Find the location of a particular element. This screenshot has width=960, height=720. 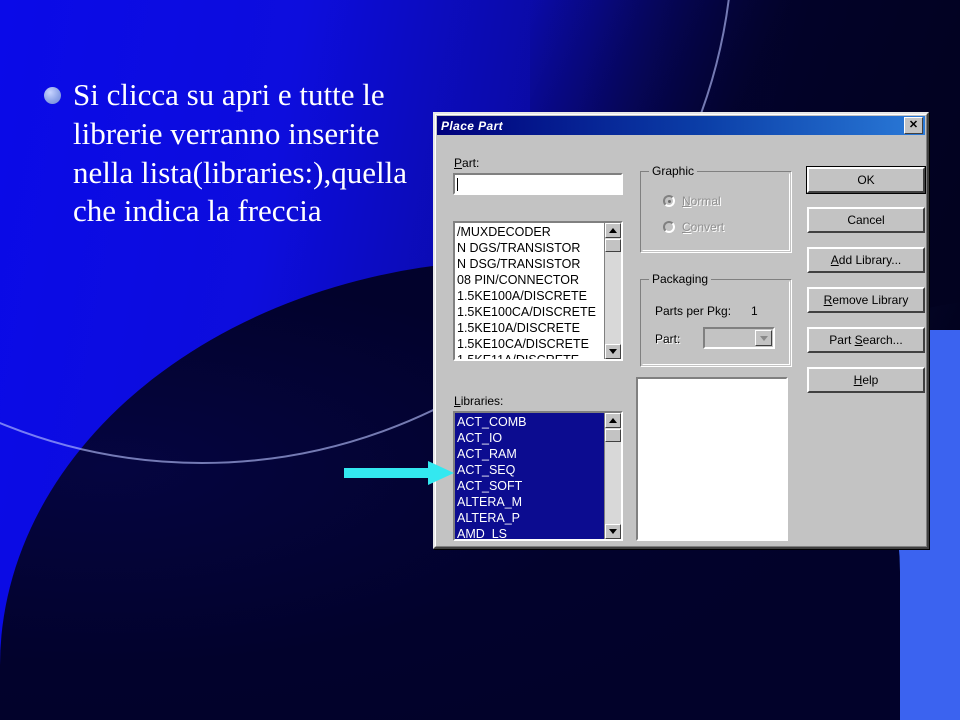

list-item: ACT_IO is located at coordinates (530, 438).